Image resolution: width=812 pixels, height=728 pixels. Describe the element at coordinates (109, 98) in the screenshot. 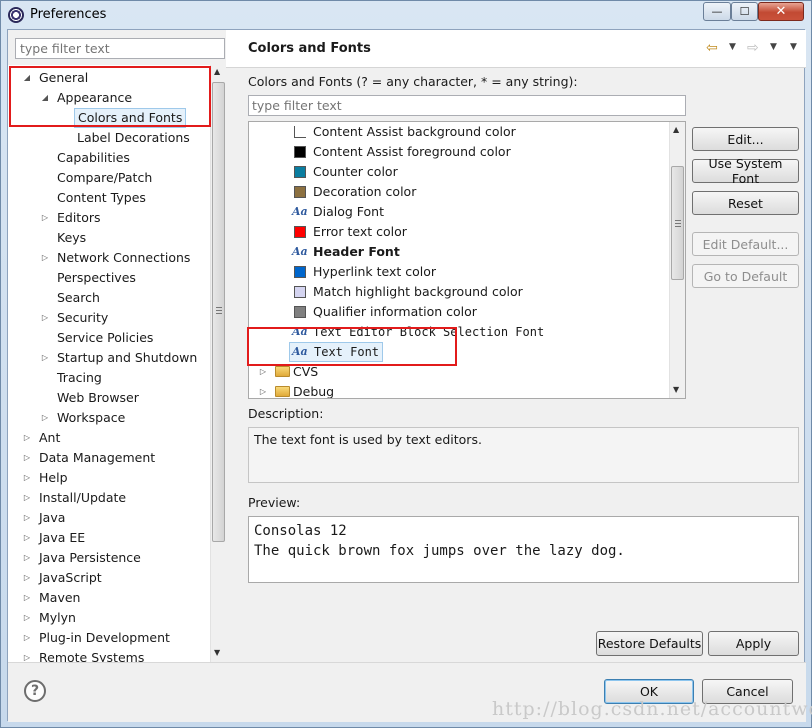

I see `tree-item: ◢ Appearance` at that location.